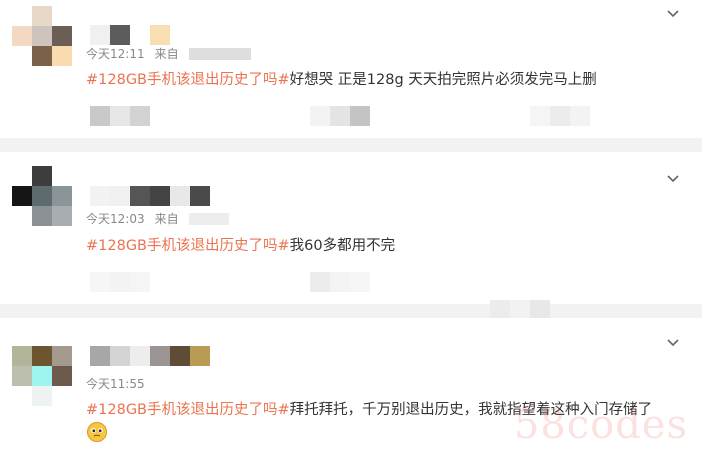 The image size is (702, 452). Describe the element at coordinates (115, 384) in the screenshot. I see `post-time: 今天11:55` at that location.